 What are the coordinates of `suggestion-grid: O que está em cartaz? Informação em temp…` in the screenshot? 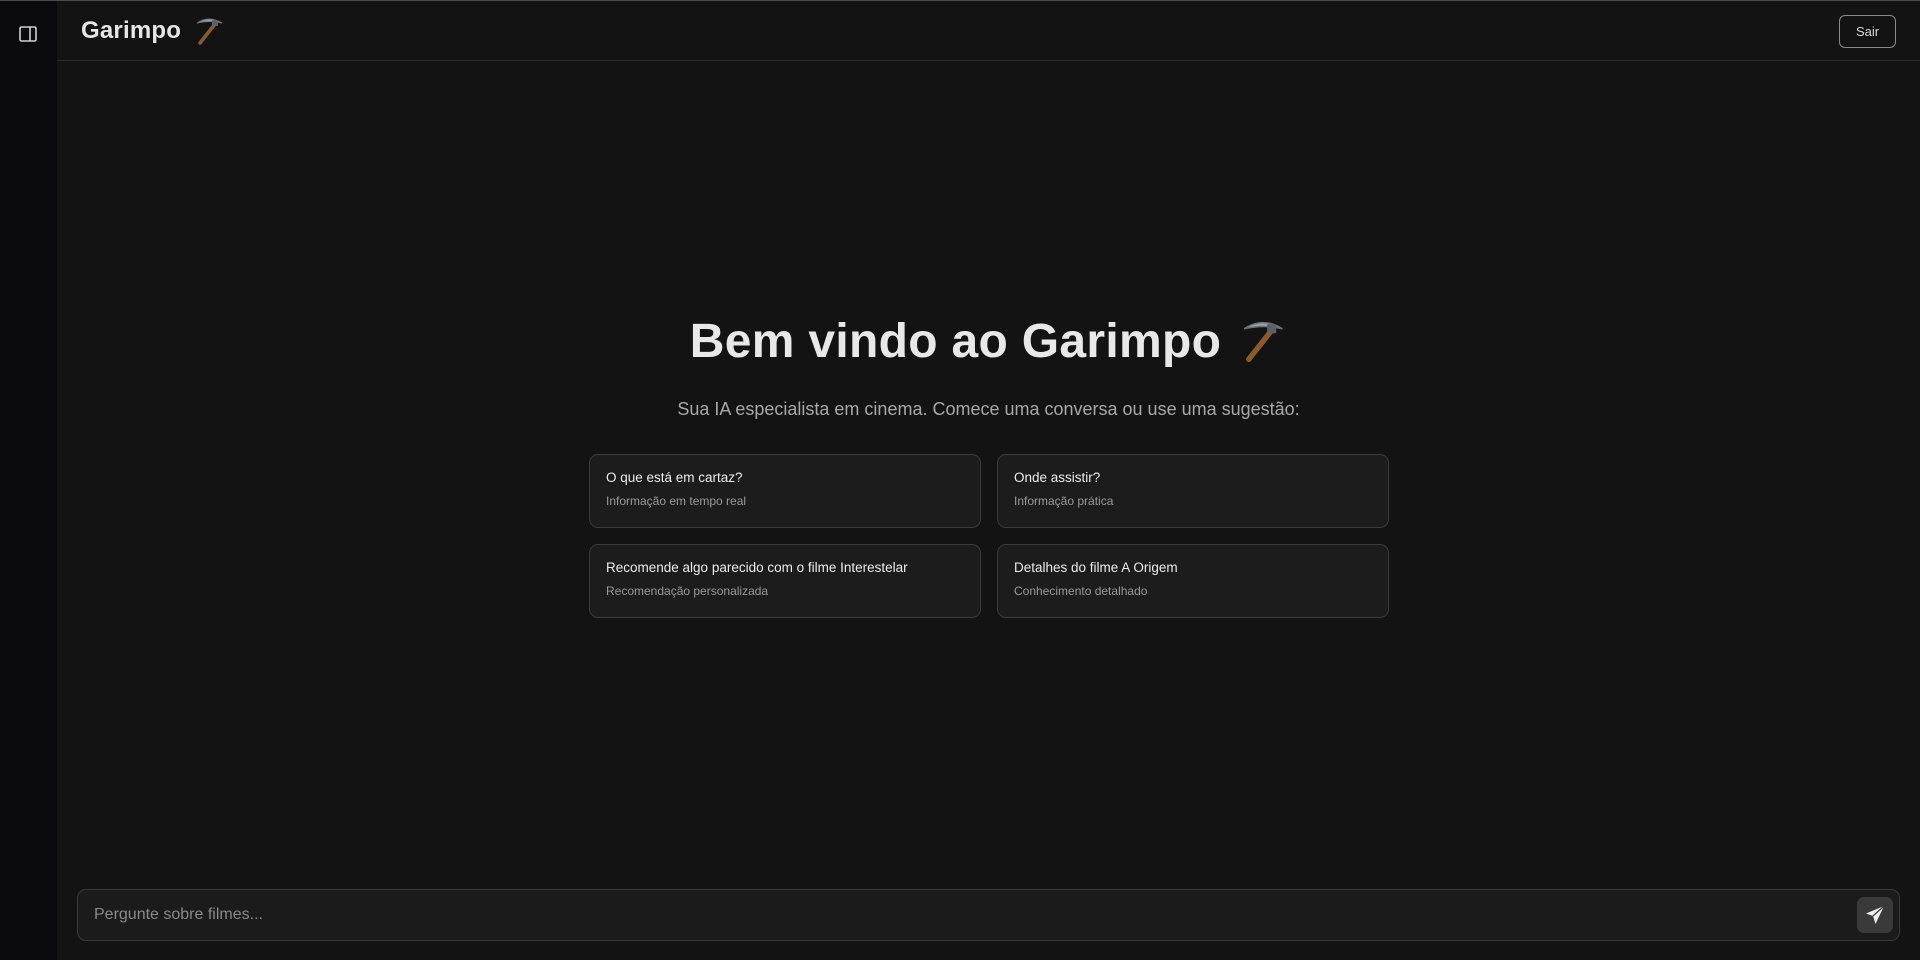 It's located at (989, 536).